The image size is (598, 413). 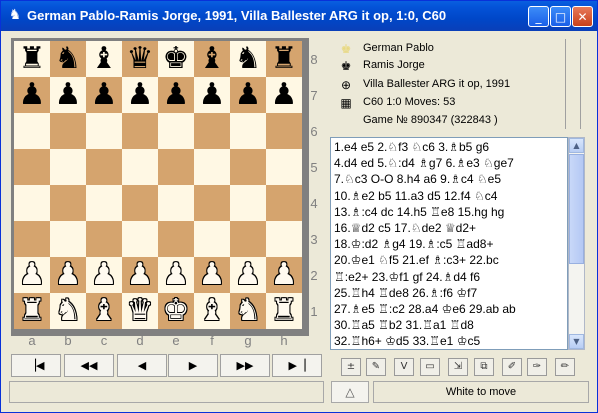 I want to click on square-h2: ♟, so click(x=284, y=275).